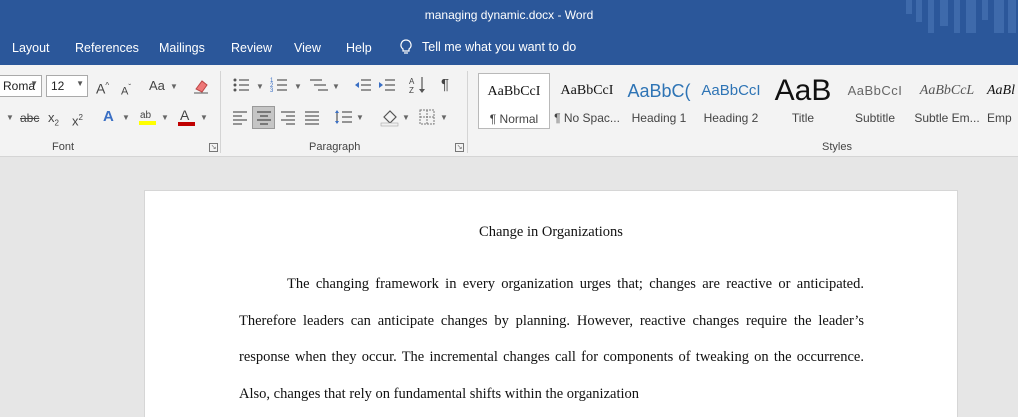  What do you see at coordinates (312, 117) in the screenshot?
I see `justify-icon` at bounding box center [312, 117].